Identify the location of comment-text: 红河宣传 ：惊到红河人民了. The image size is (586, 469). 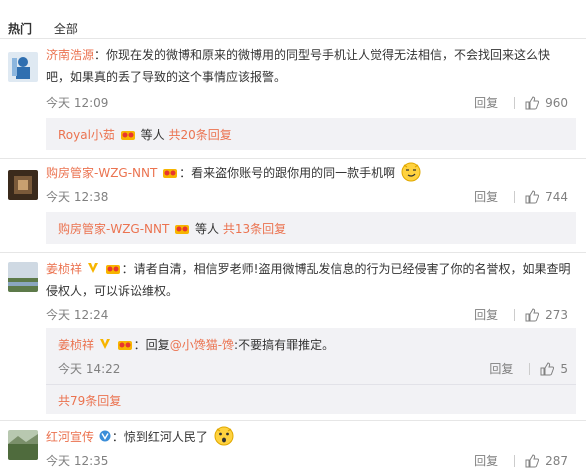
(311, 437).